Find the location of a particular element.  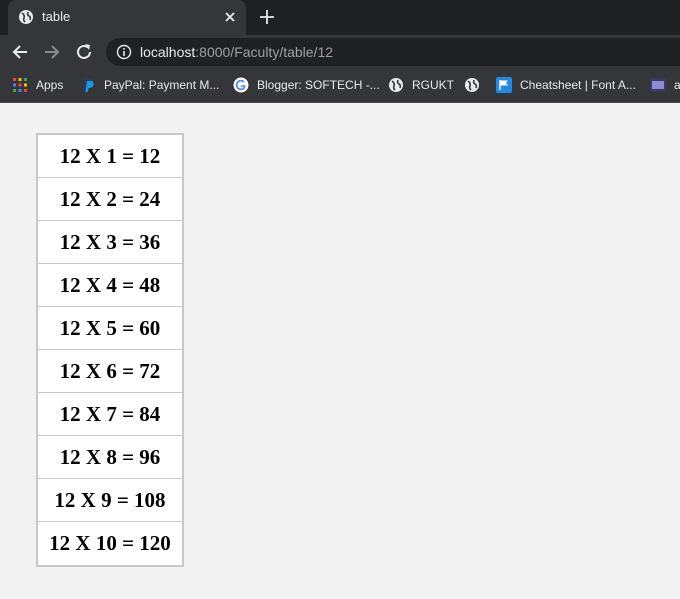

url-path: :8000/Faculty/table/12 is located at coordinates (264, 52).